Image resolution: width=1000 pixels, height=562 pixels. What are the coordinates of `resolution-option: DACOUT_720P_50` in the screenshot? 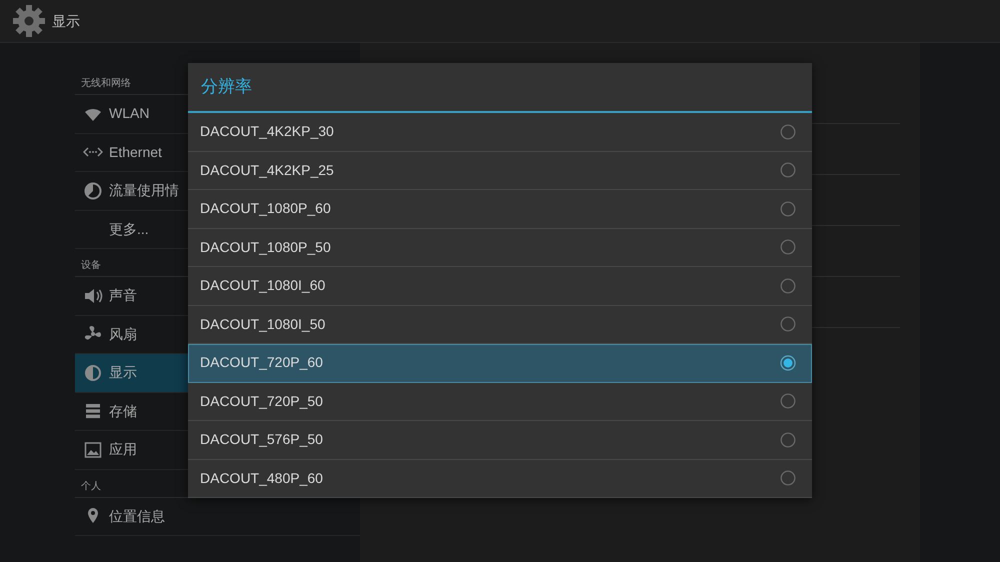 It's located at (500, 401).